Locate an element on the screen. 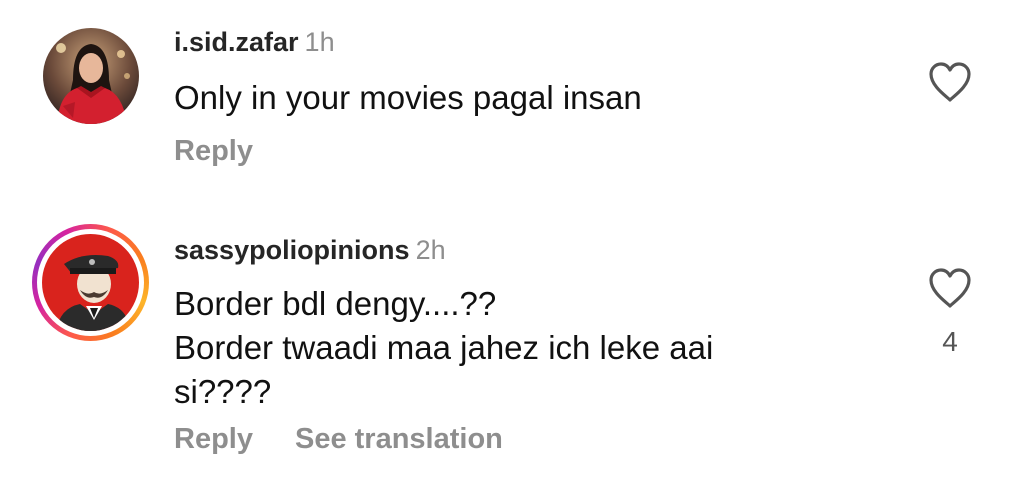  like-count: 4 is located at coordinates (950, 341).